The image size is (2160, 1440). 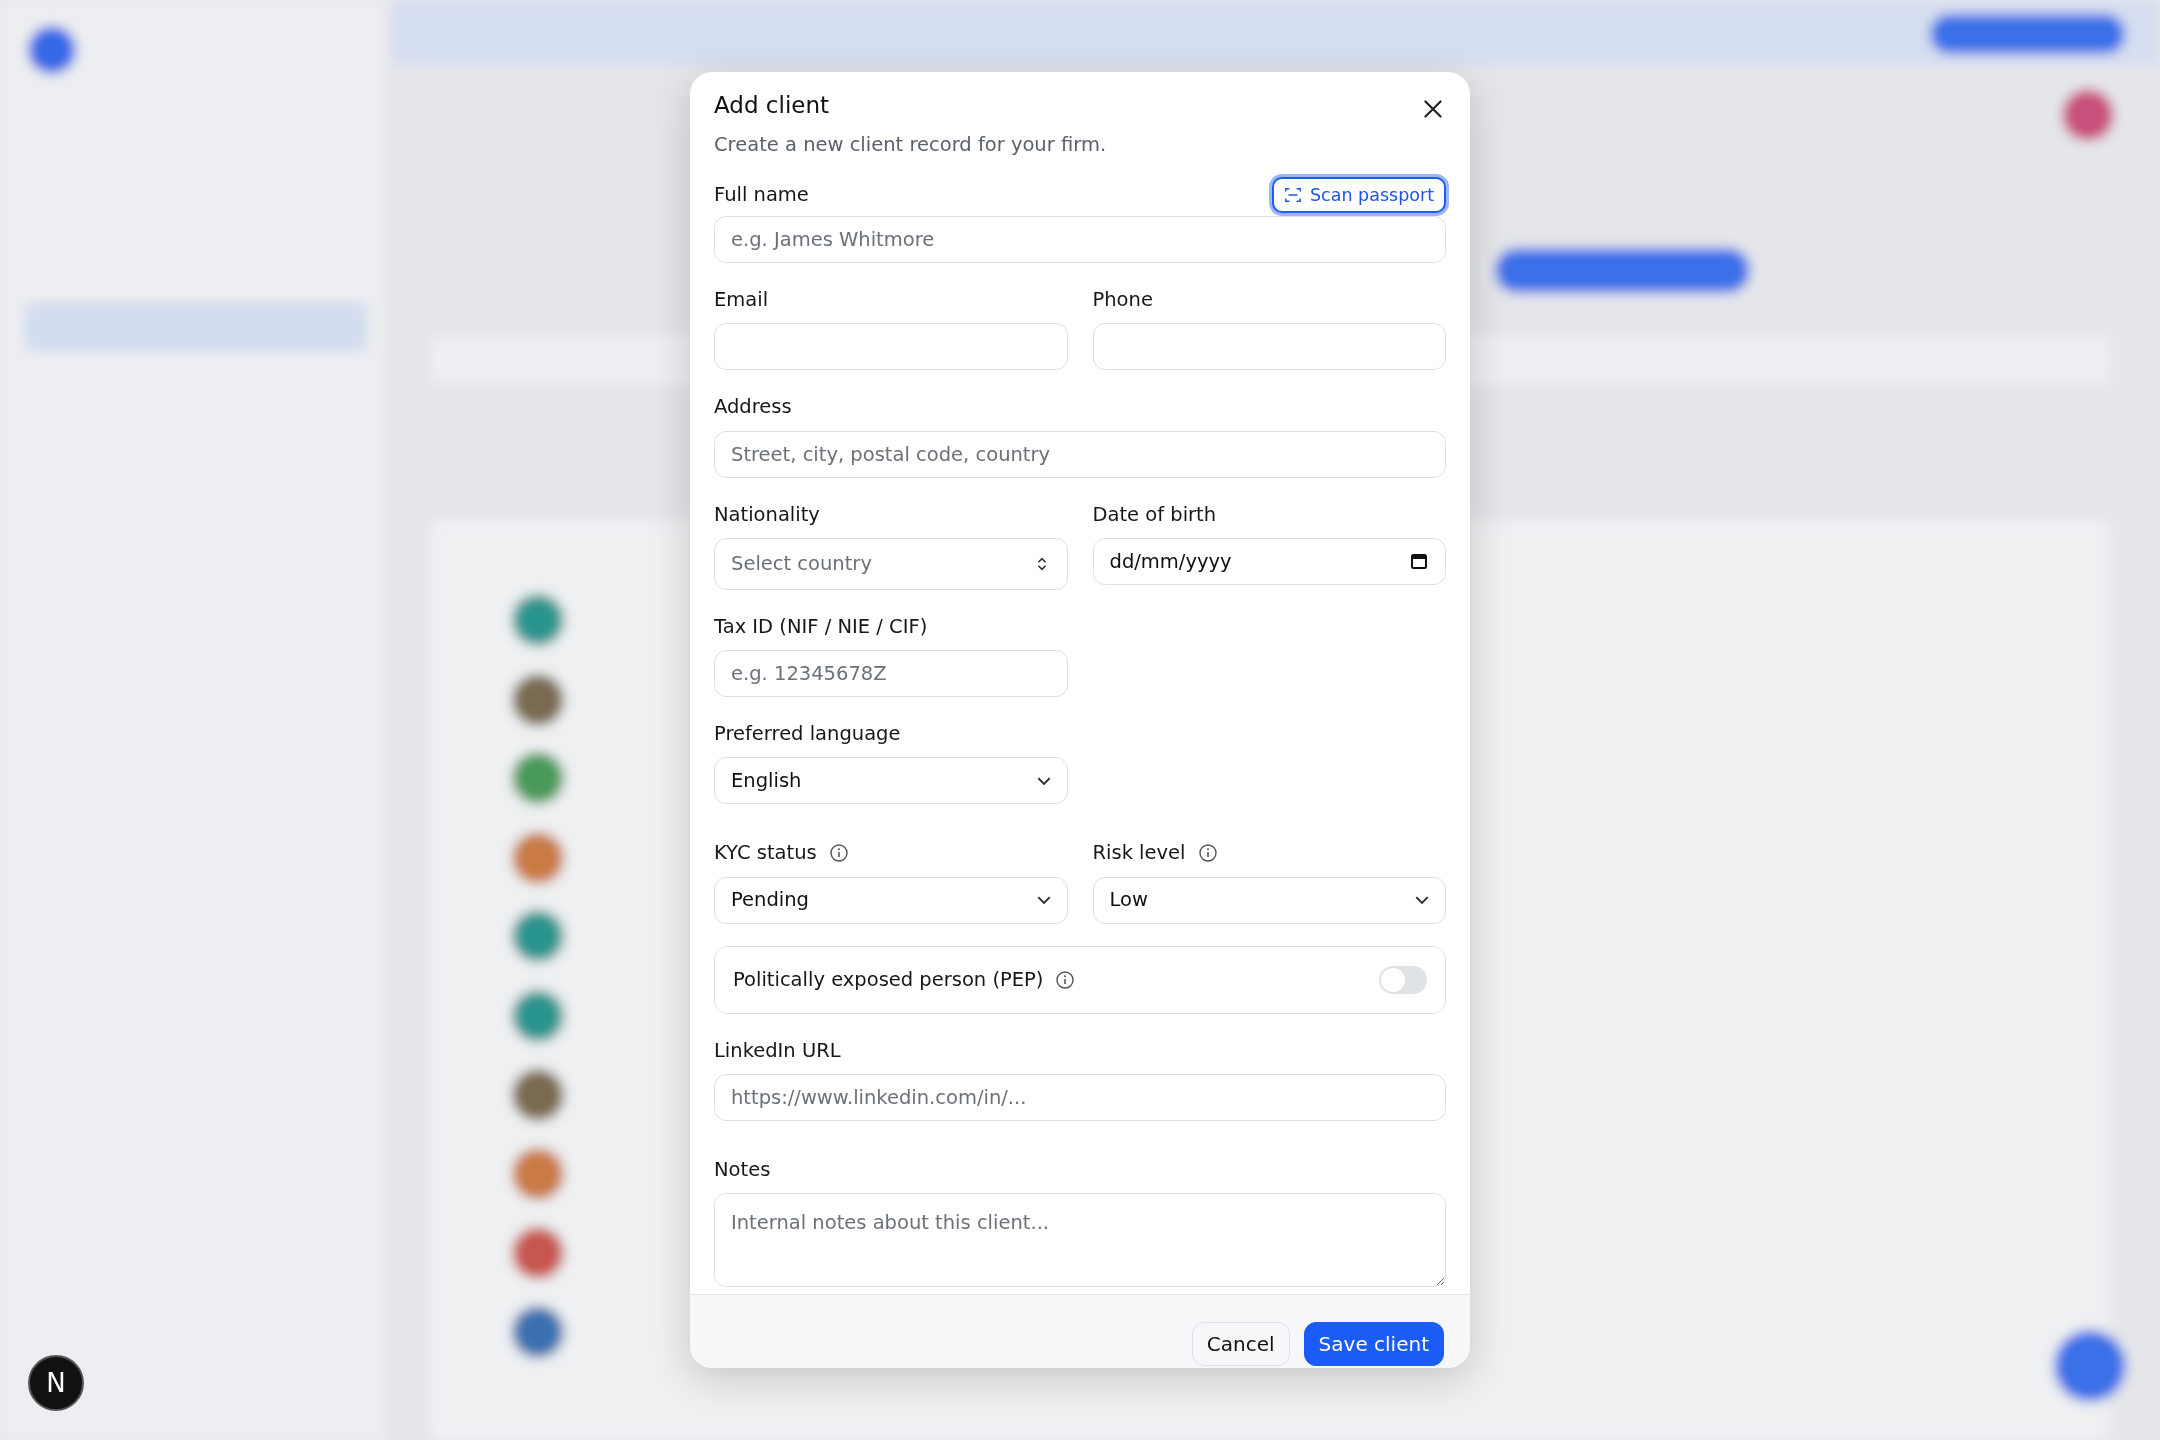 I want to click on dialog-subtitle: Create a new client record for your firm., so click(x=911, y=144).